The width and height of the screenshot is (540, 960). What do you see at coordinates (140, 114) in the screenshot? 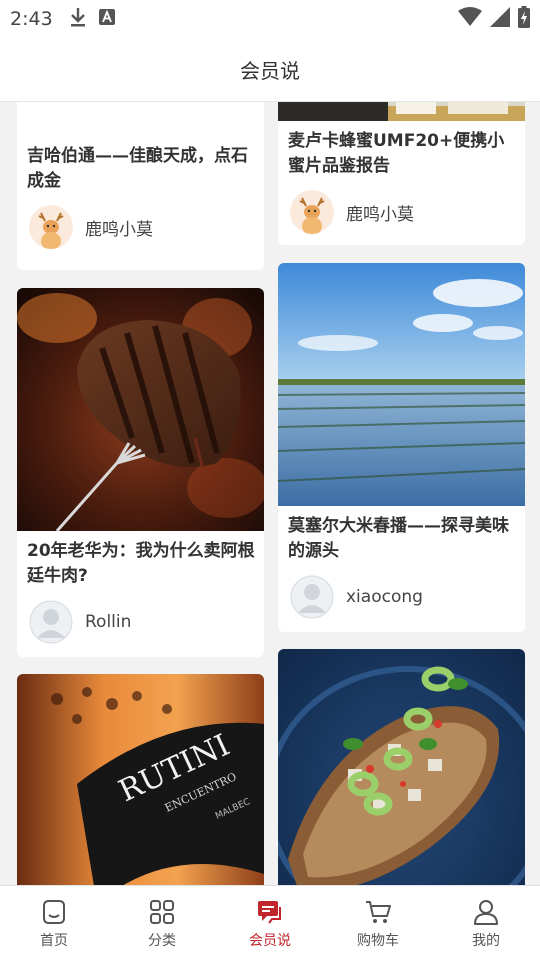
I see `wine-label-image` at bounding box center [140, 114].